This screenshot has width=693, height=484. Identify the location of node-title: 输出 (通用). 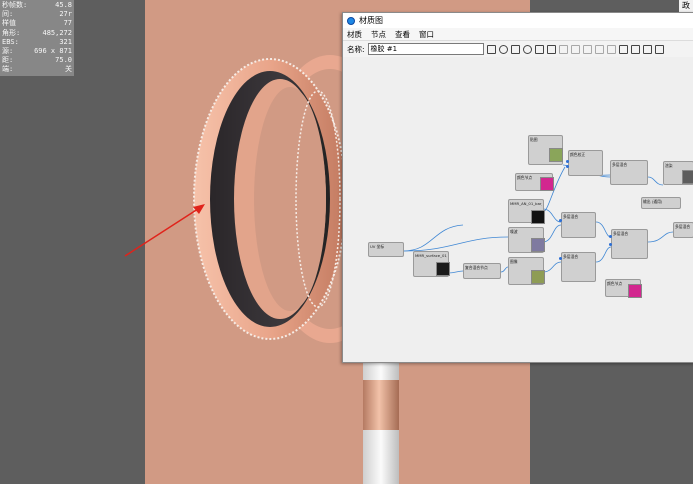
(653, 201).